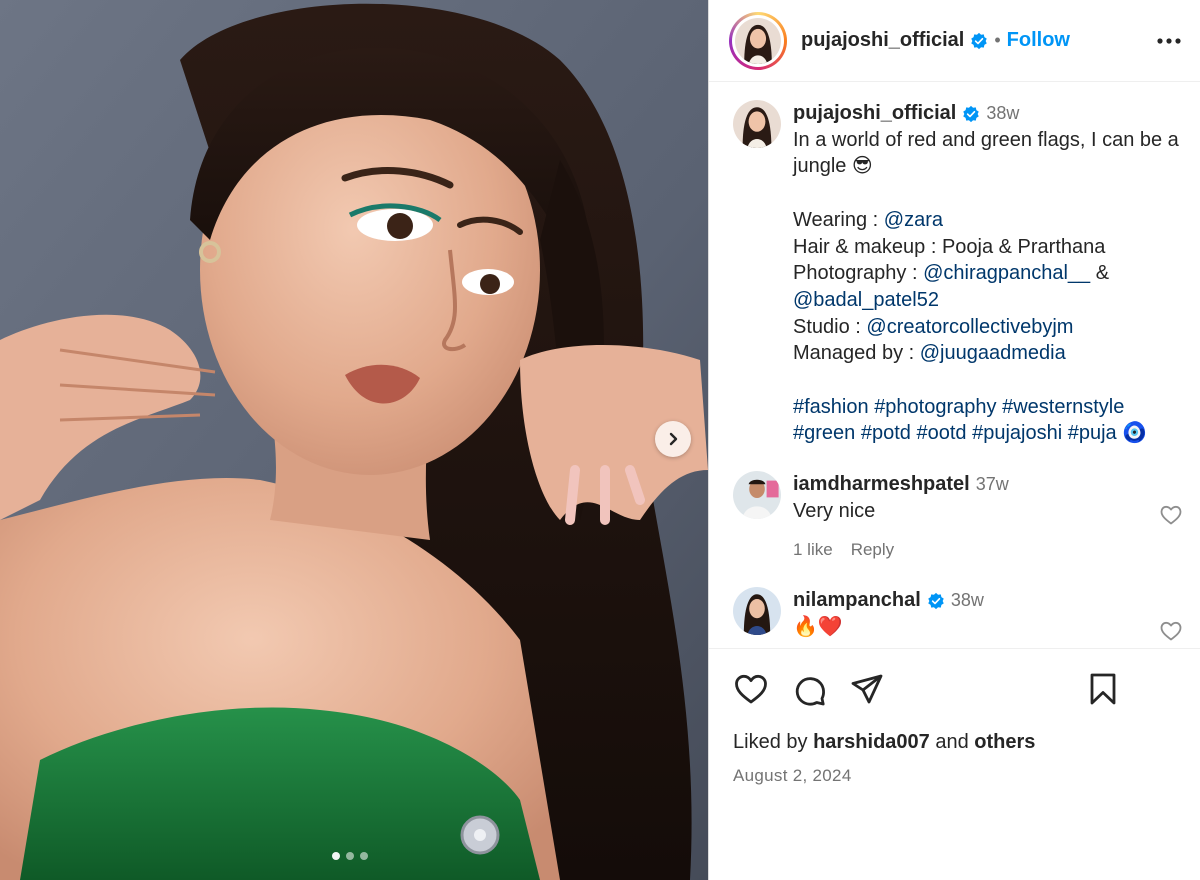 This screenshot has height=880, width=1200. Describe the element at coordinates (838, 219) in the screenshot. I see `caption-label: Wearing :` at that location.